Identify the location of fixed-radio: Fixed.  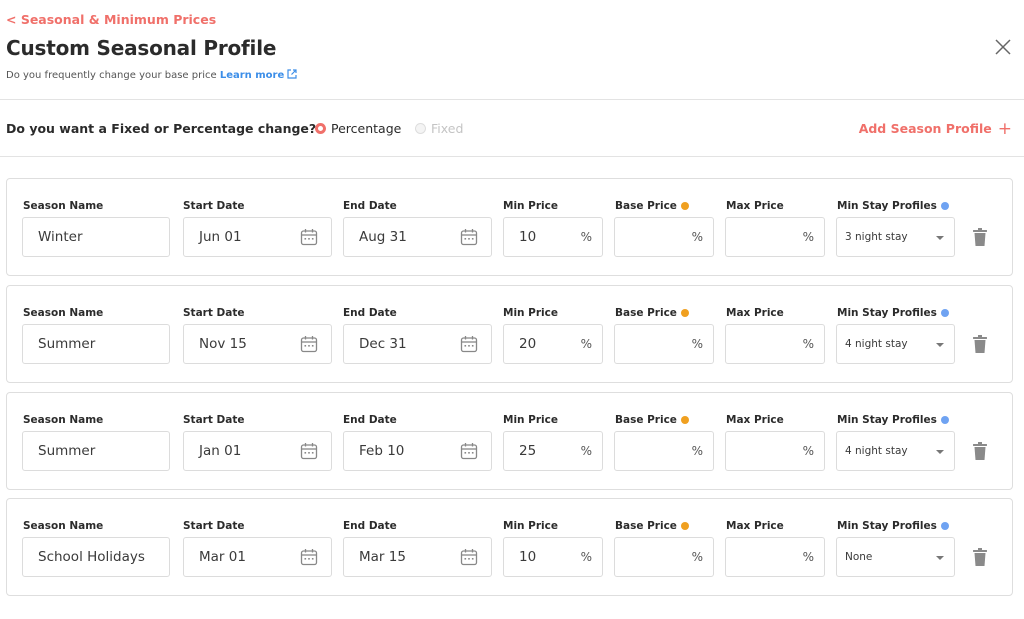
(439, 128).